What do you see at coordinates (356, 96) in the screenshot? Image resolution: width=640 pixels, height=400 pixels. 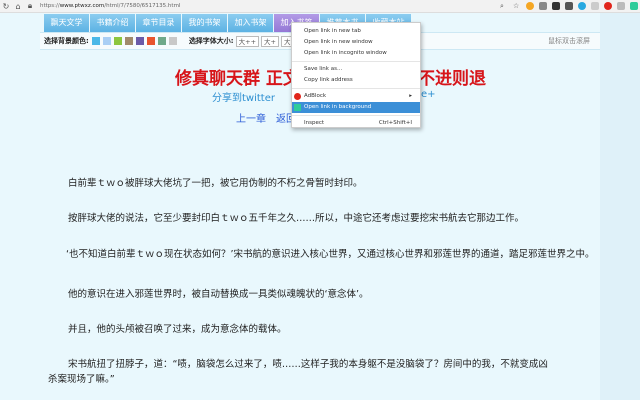 I see `menu-adblock: AdBlock ▸` at bounding box center [356, 96].